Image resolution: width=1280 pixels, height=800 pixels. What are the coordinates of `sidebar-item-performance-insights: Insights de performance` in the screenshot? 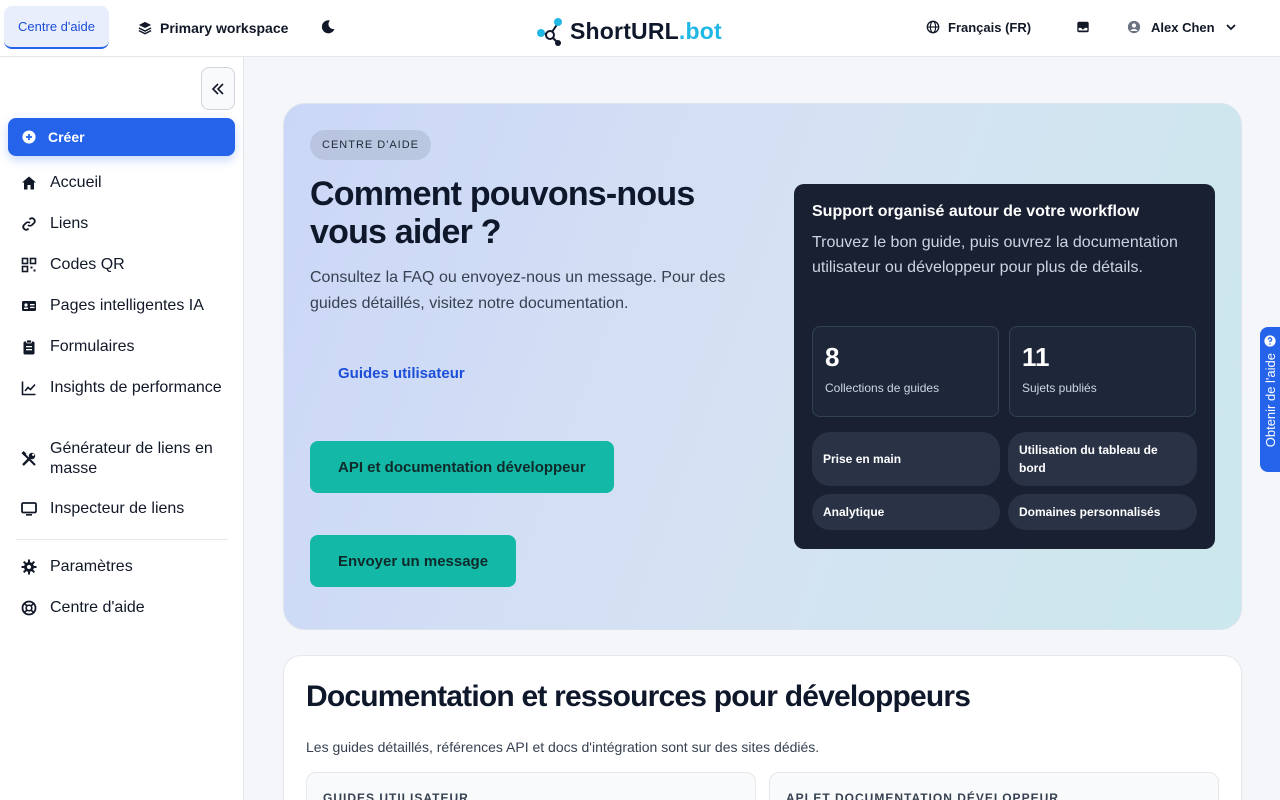 It's located at (125, 388).